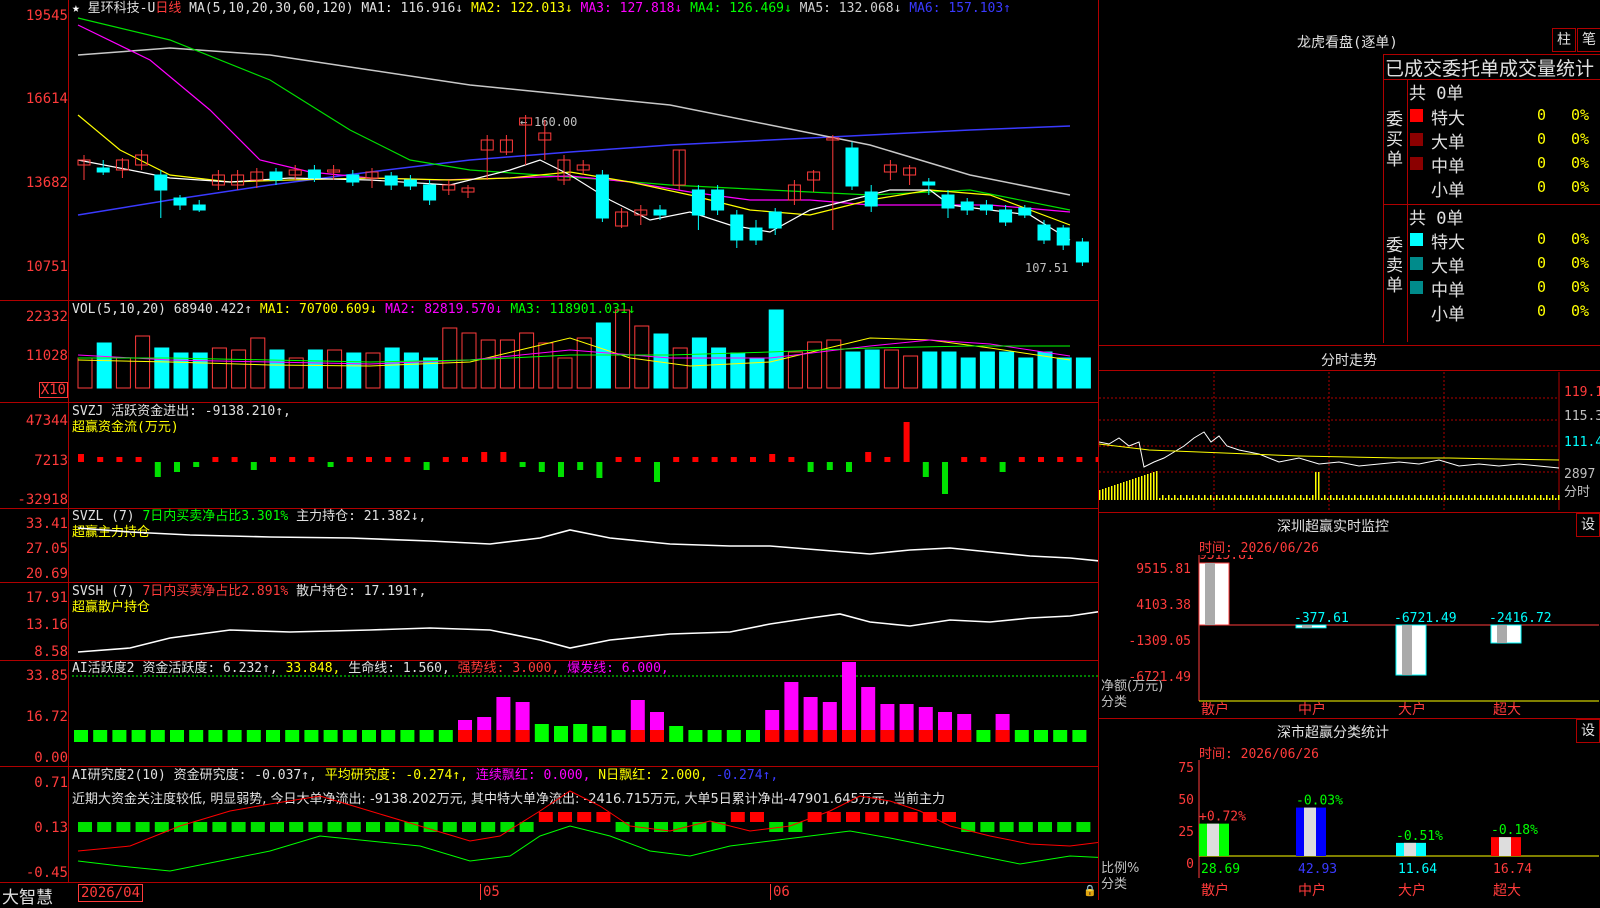 Image resolution: width=1600 pixels, height=908 pixels. What do you see at coordinates (584, 621) in the screenshot?
I see `svsh-chart` at bounding box center [584, 621].